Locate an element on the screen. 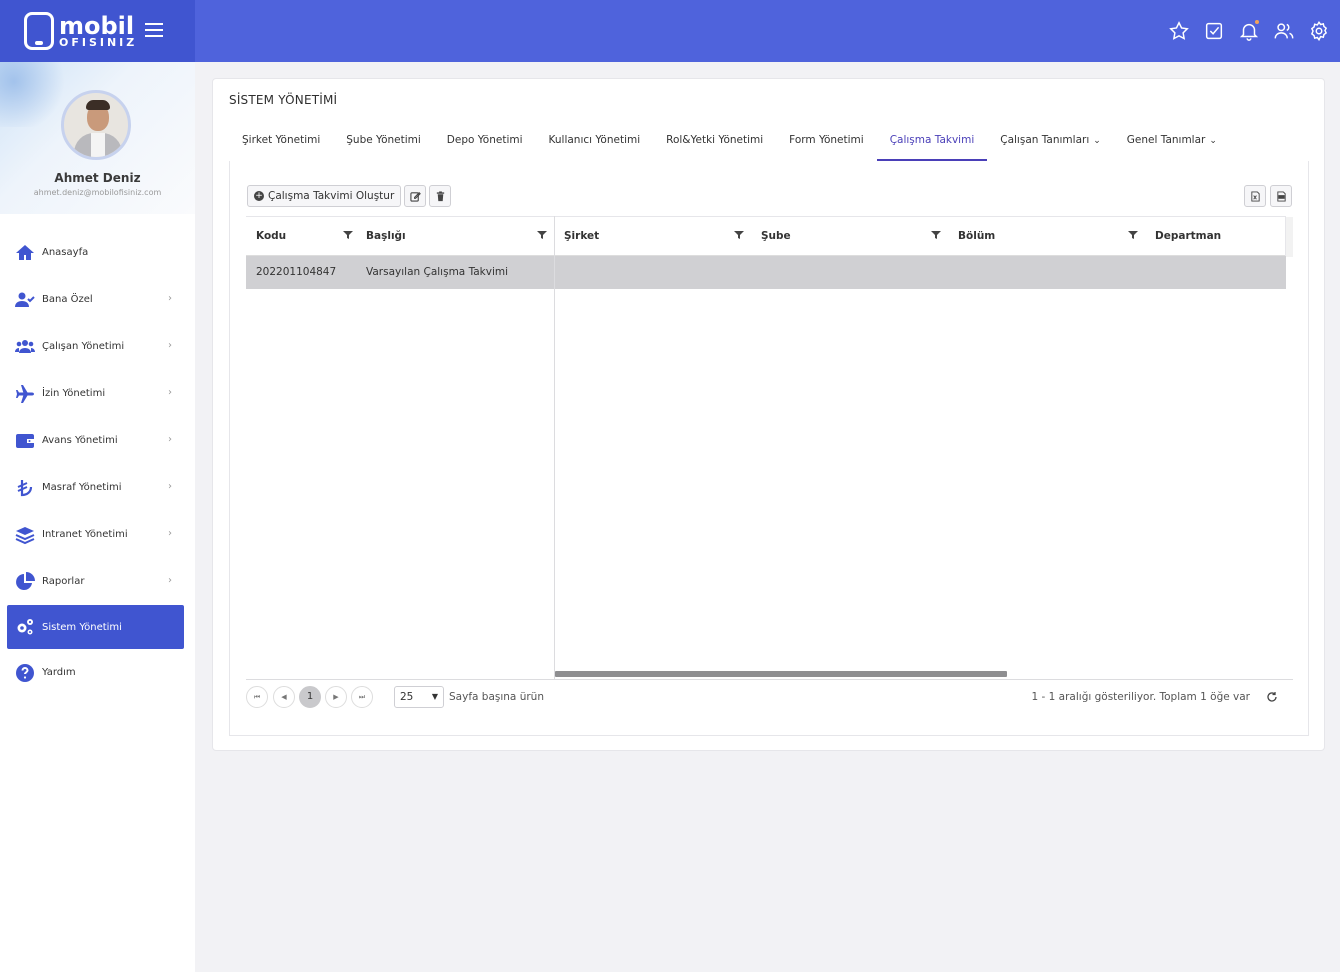 The width and height of the screenshot is (1340, 972). table-row: 202201104847 Varsayılan Çalışma Takvimi is located at coordinates (766, 272).